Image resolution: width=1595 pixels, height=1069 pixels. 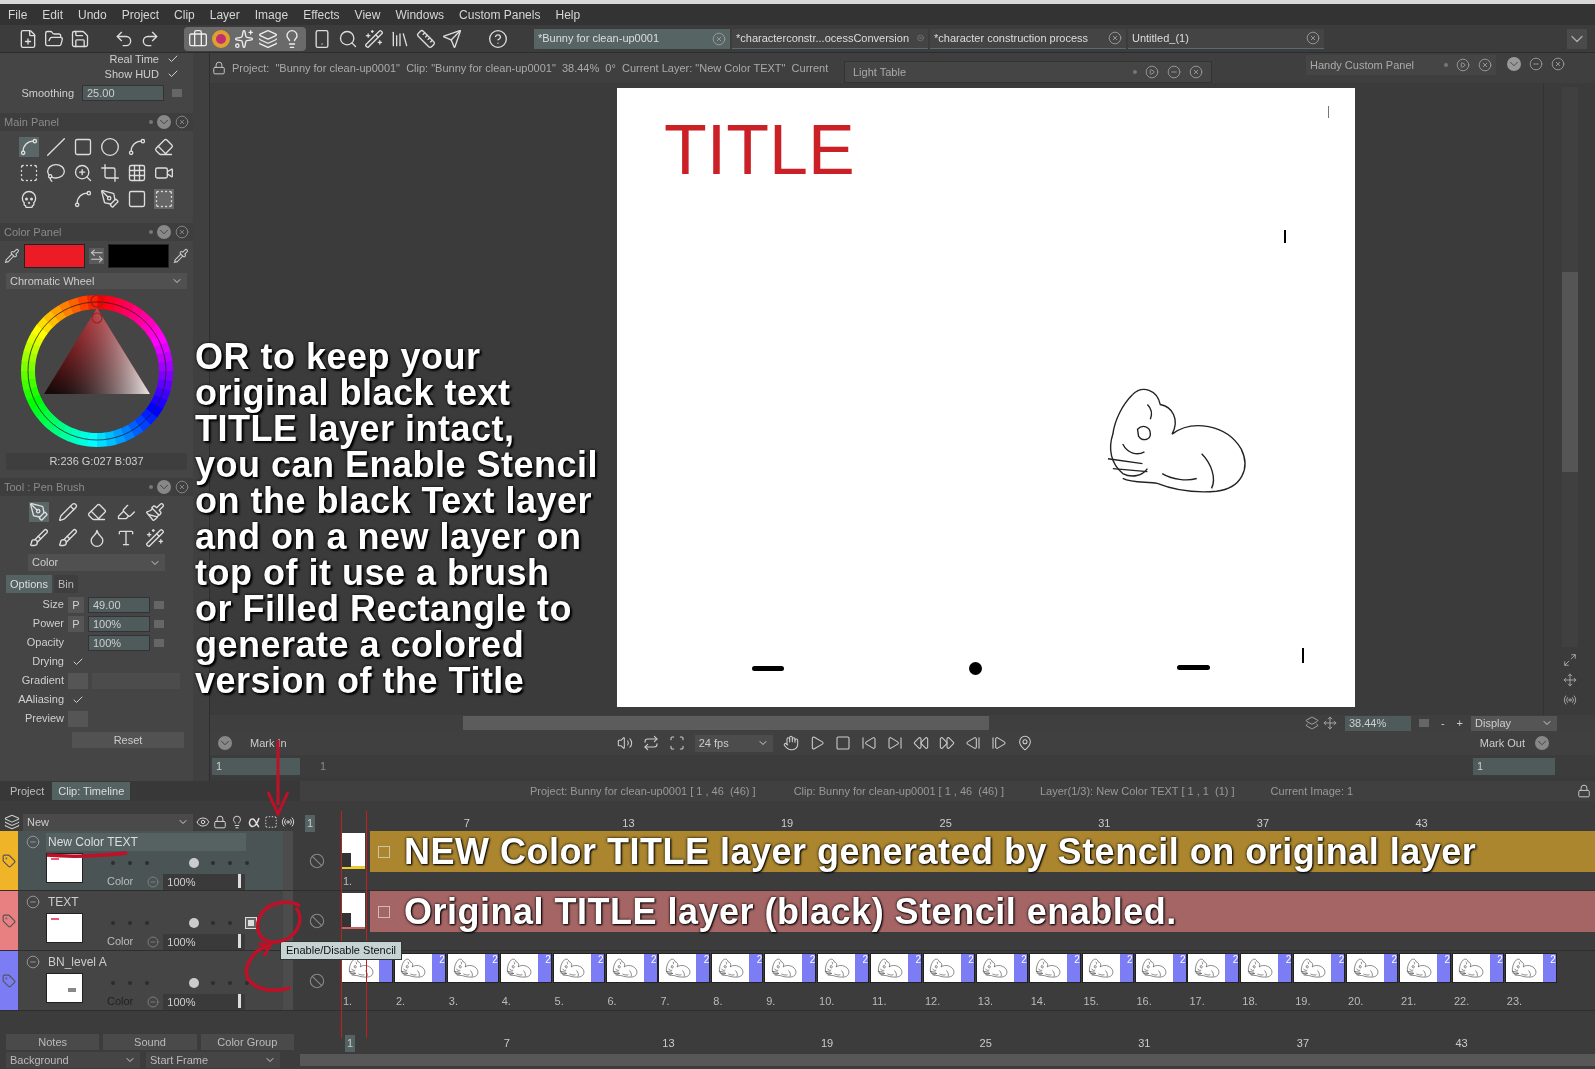 I want to click on new-layer-icon, so click(x=12, y=822).